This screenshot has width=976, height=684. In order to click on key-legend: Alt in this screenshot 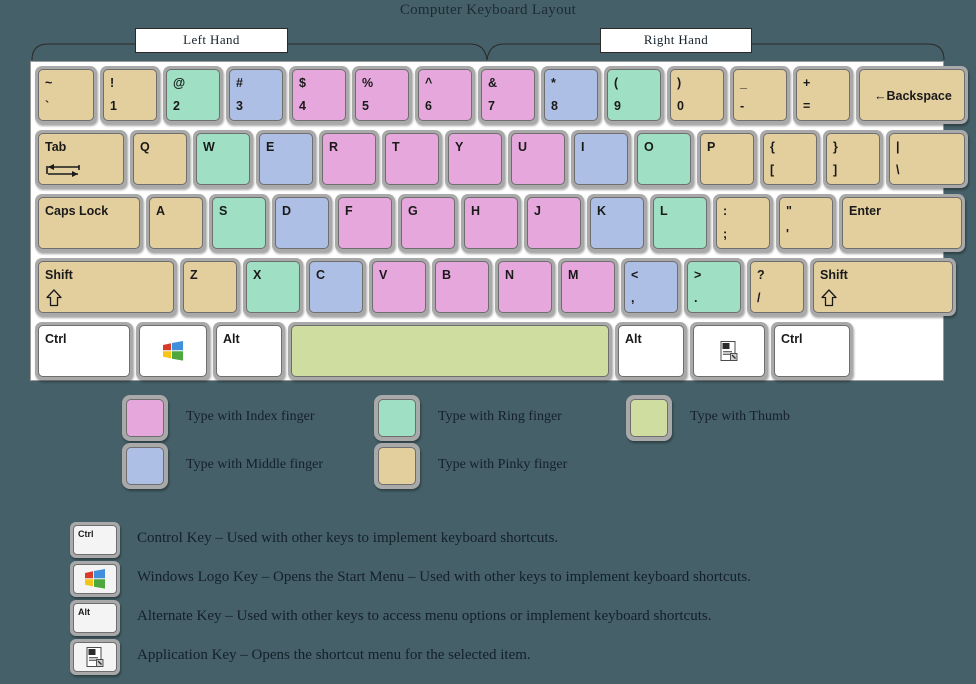, I will do `click(231, 339)`.